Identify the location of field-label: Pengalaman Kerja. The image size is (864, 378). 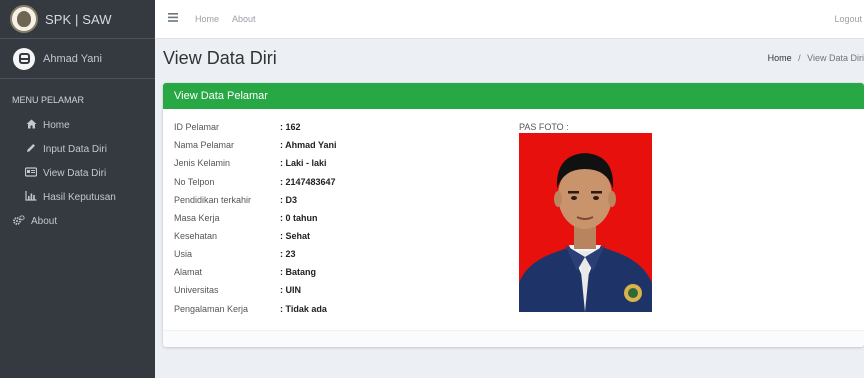
(211, 309).